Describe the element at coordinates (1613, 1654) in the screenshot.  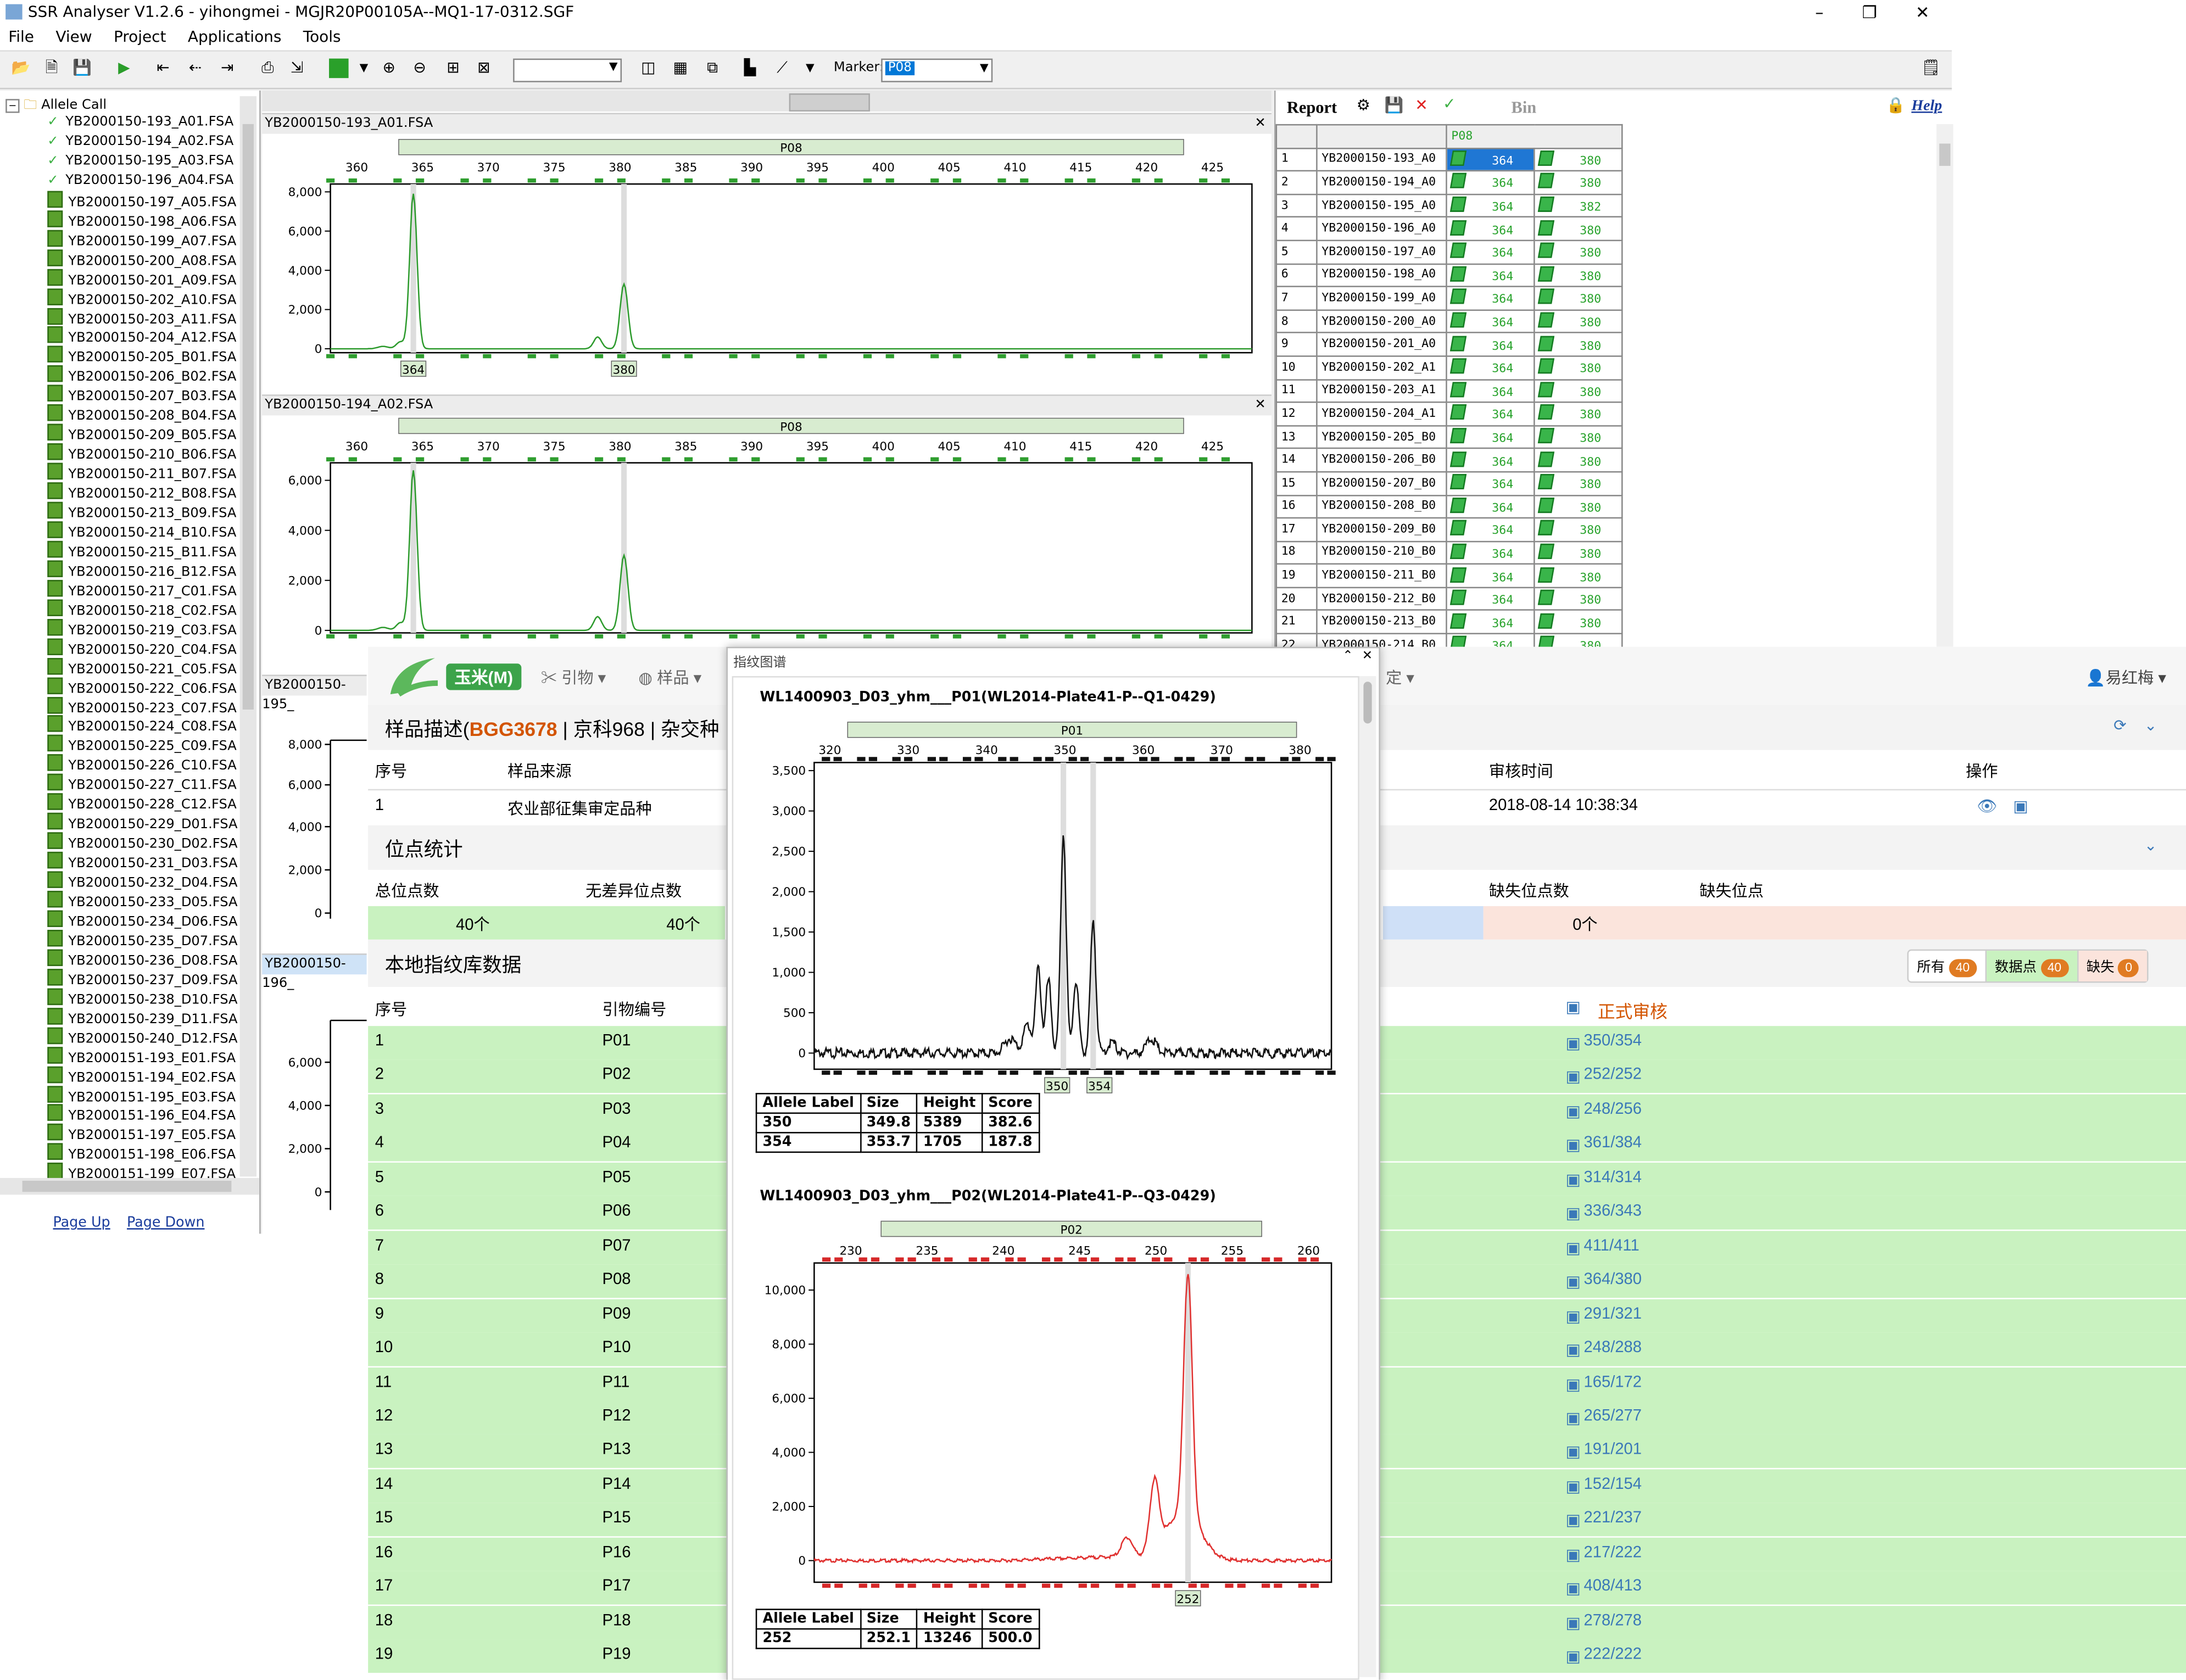
I see `local-row-final: 222/222` at that location.